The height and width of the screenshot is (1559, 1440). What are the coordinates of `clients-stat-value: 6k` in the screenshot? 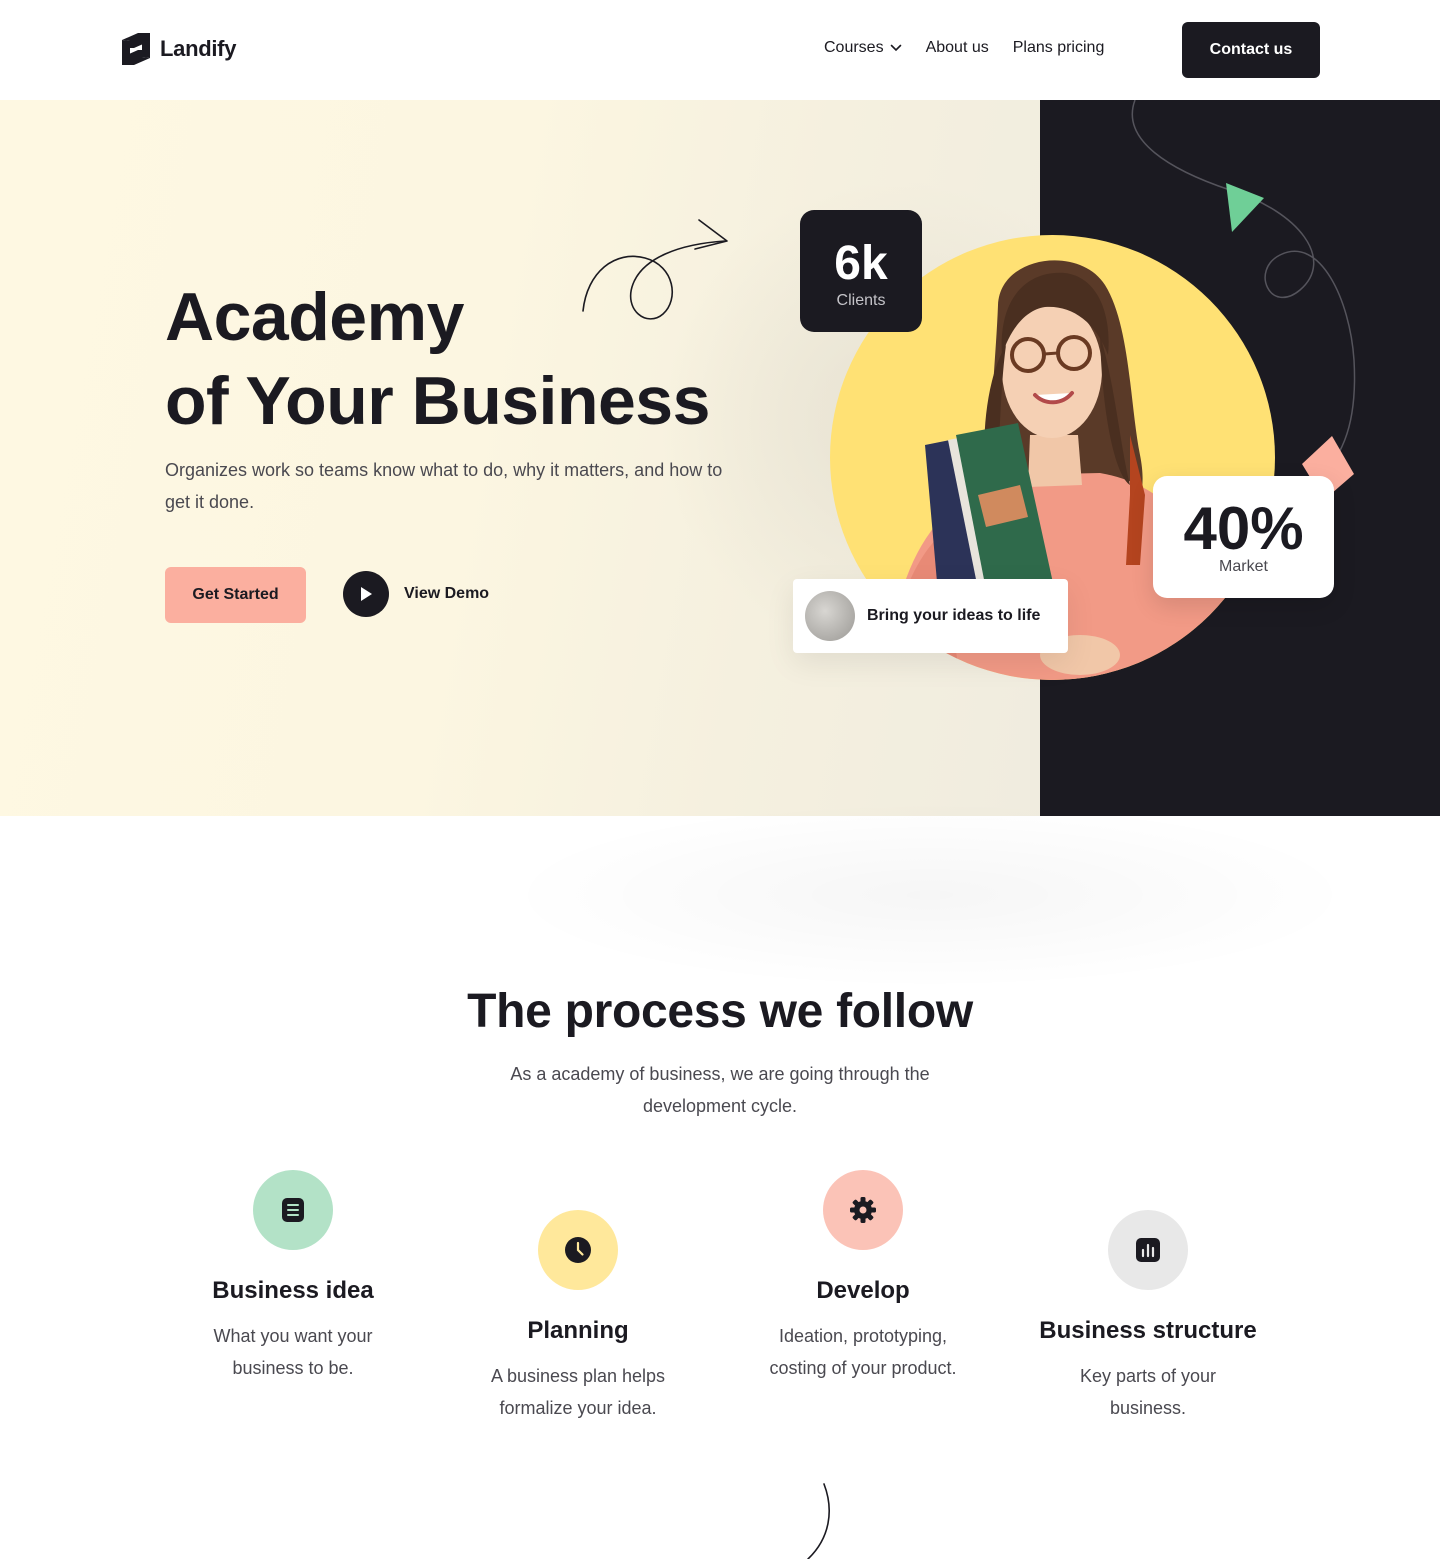 It's located at (861, 263).